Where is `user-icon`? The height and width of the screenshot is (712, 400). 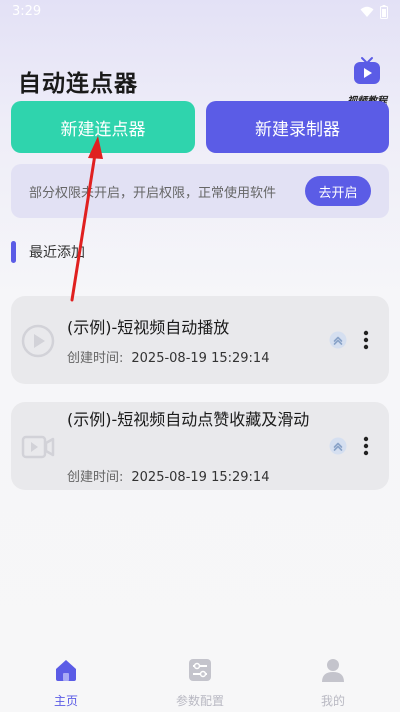 user-icon is located at coordinates (333, 670).